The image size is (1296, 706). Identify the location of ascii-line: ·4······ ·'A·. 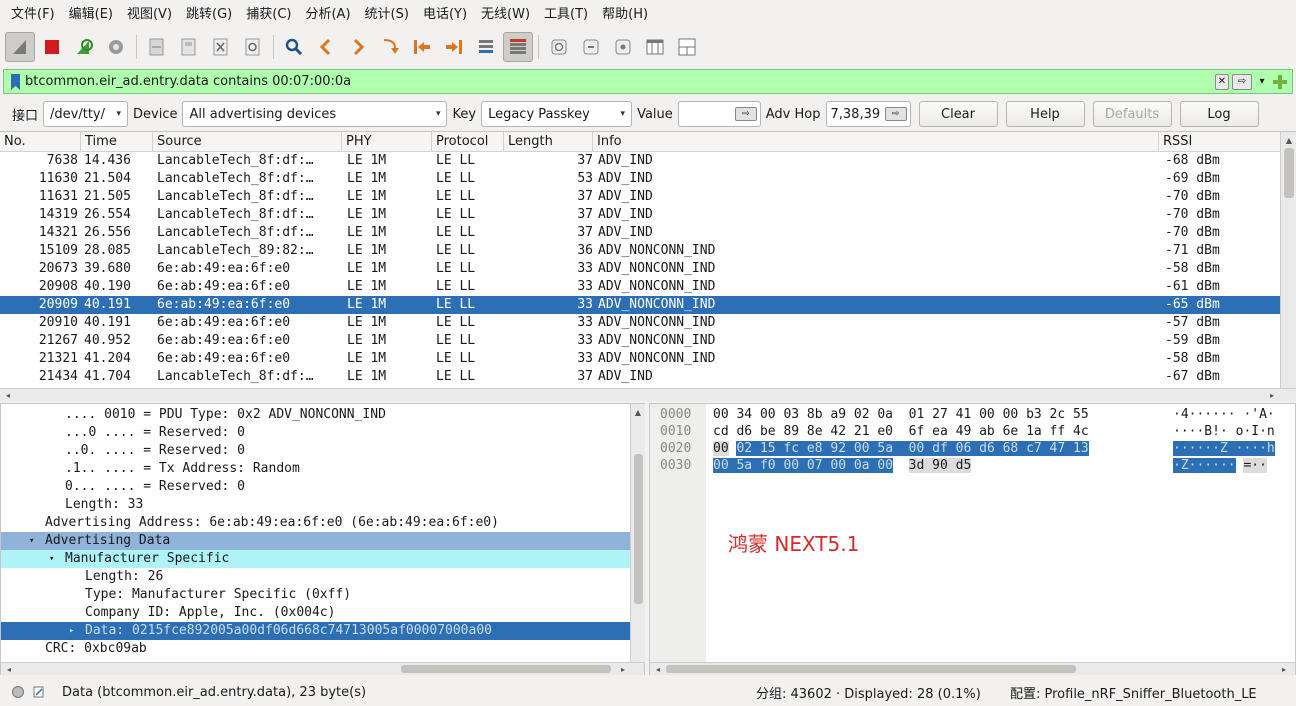
(1228, 414).